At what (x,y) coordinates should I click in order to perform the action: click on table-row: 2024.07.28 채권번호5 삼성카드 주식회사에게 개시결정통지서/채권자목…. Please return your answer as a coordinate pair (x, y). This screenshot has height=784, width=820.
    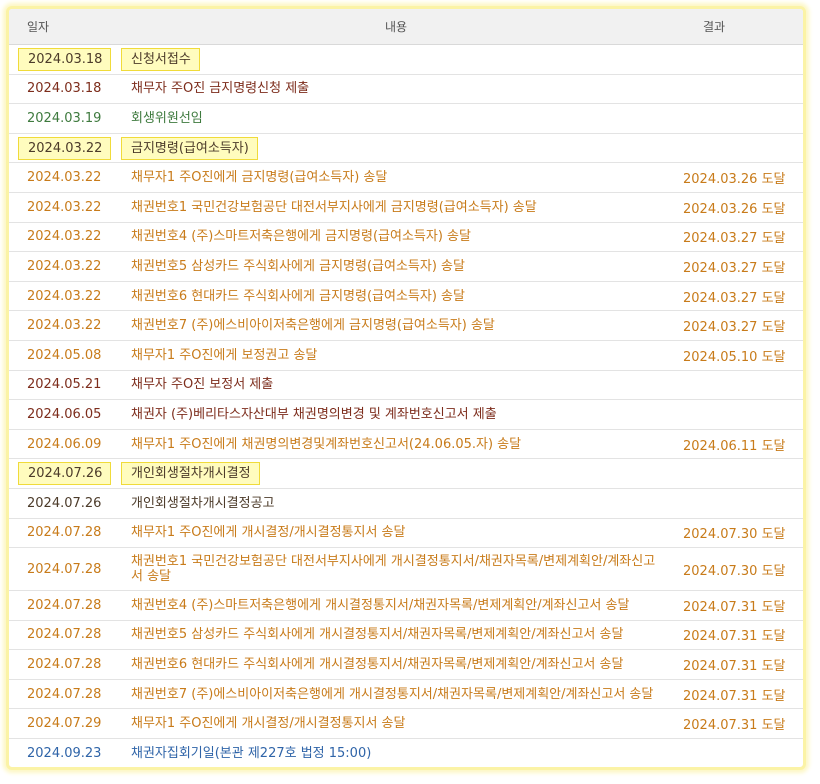
    Looking at the image, I should click on (406, 635).